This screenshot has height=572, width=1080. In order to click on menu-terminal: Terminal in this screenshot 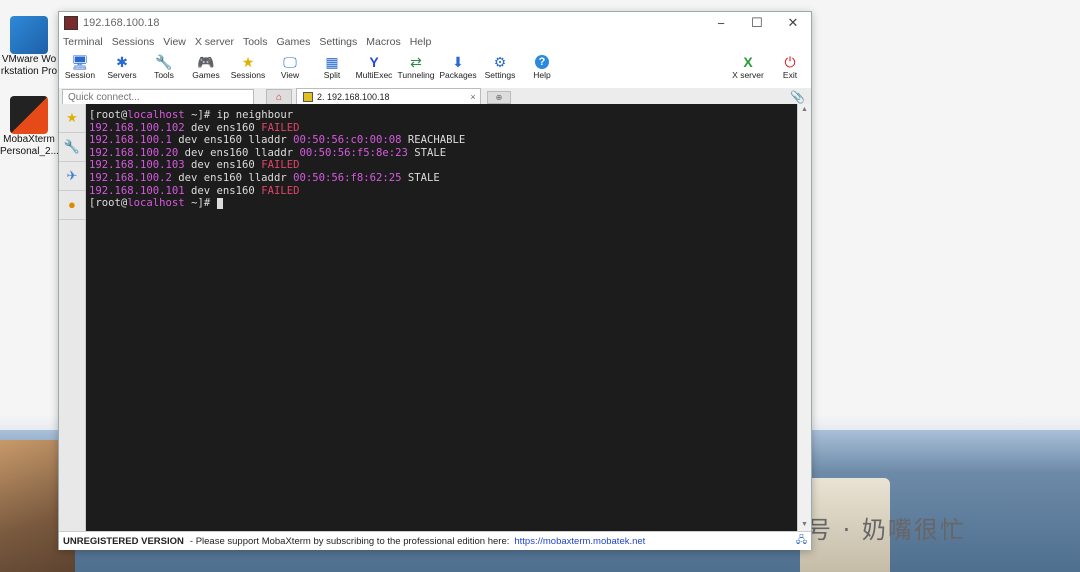, I will do `click(83, 42)`.